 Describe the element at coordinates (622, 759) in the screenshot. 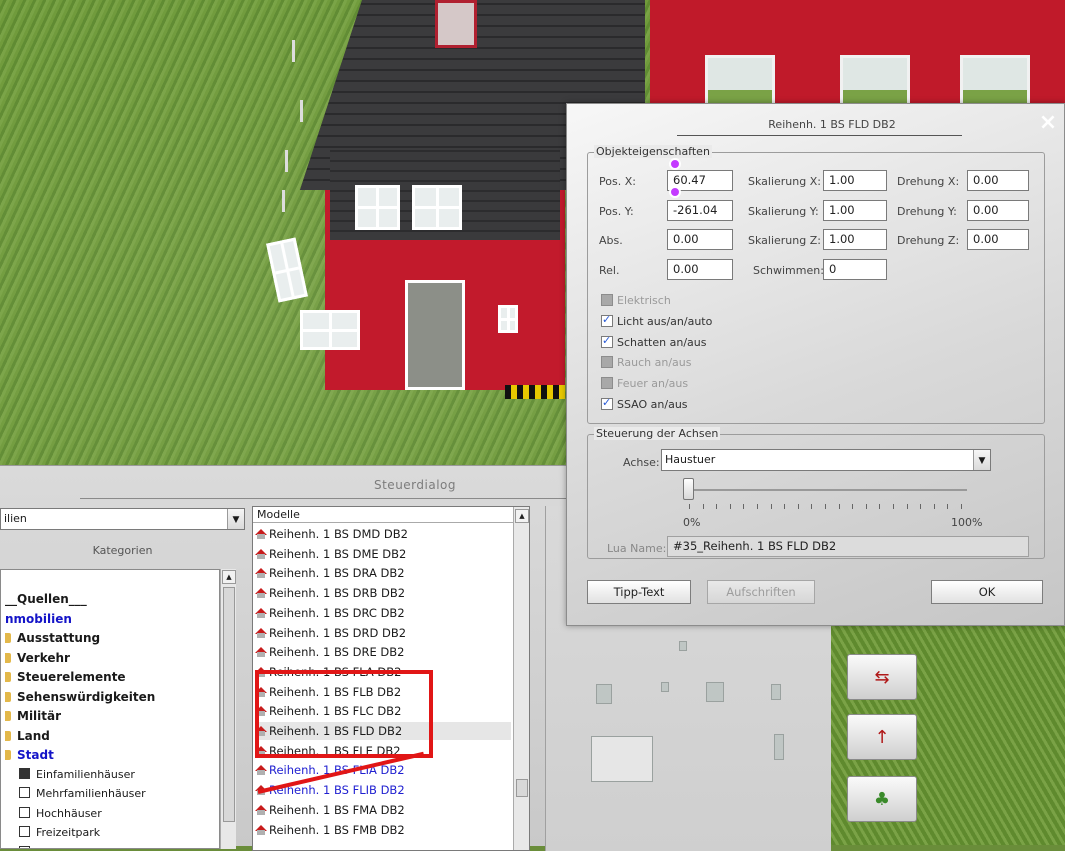

I see `preview-part` at that location.